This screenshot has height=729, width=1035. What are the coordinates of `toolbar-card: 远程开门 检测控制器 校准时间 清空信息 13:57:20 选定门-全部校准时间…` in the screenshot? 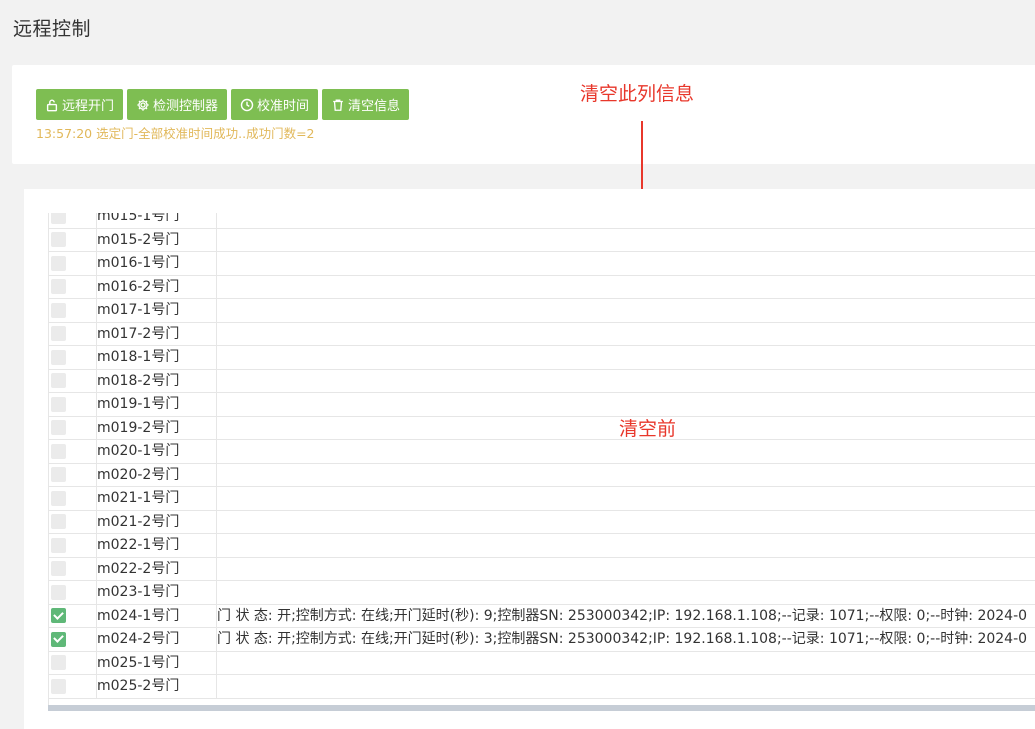 It's located at (523, 114).